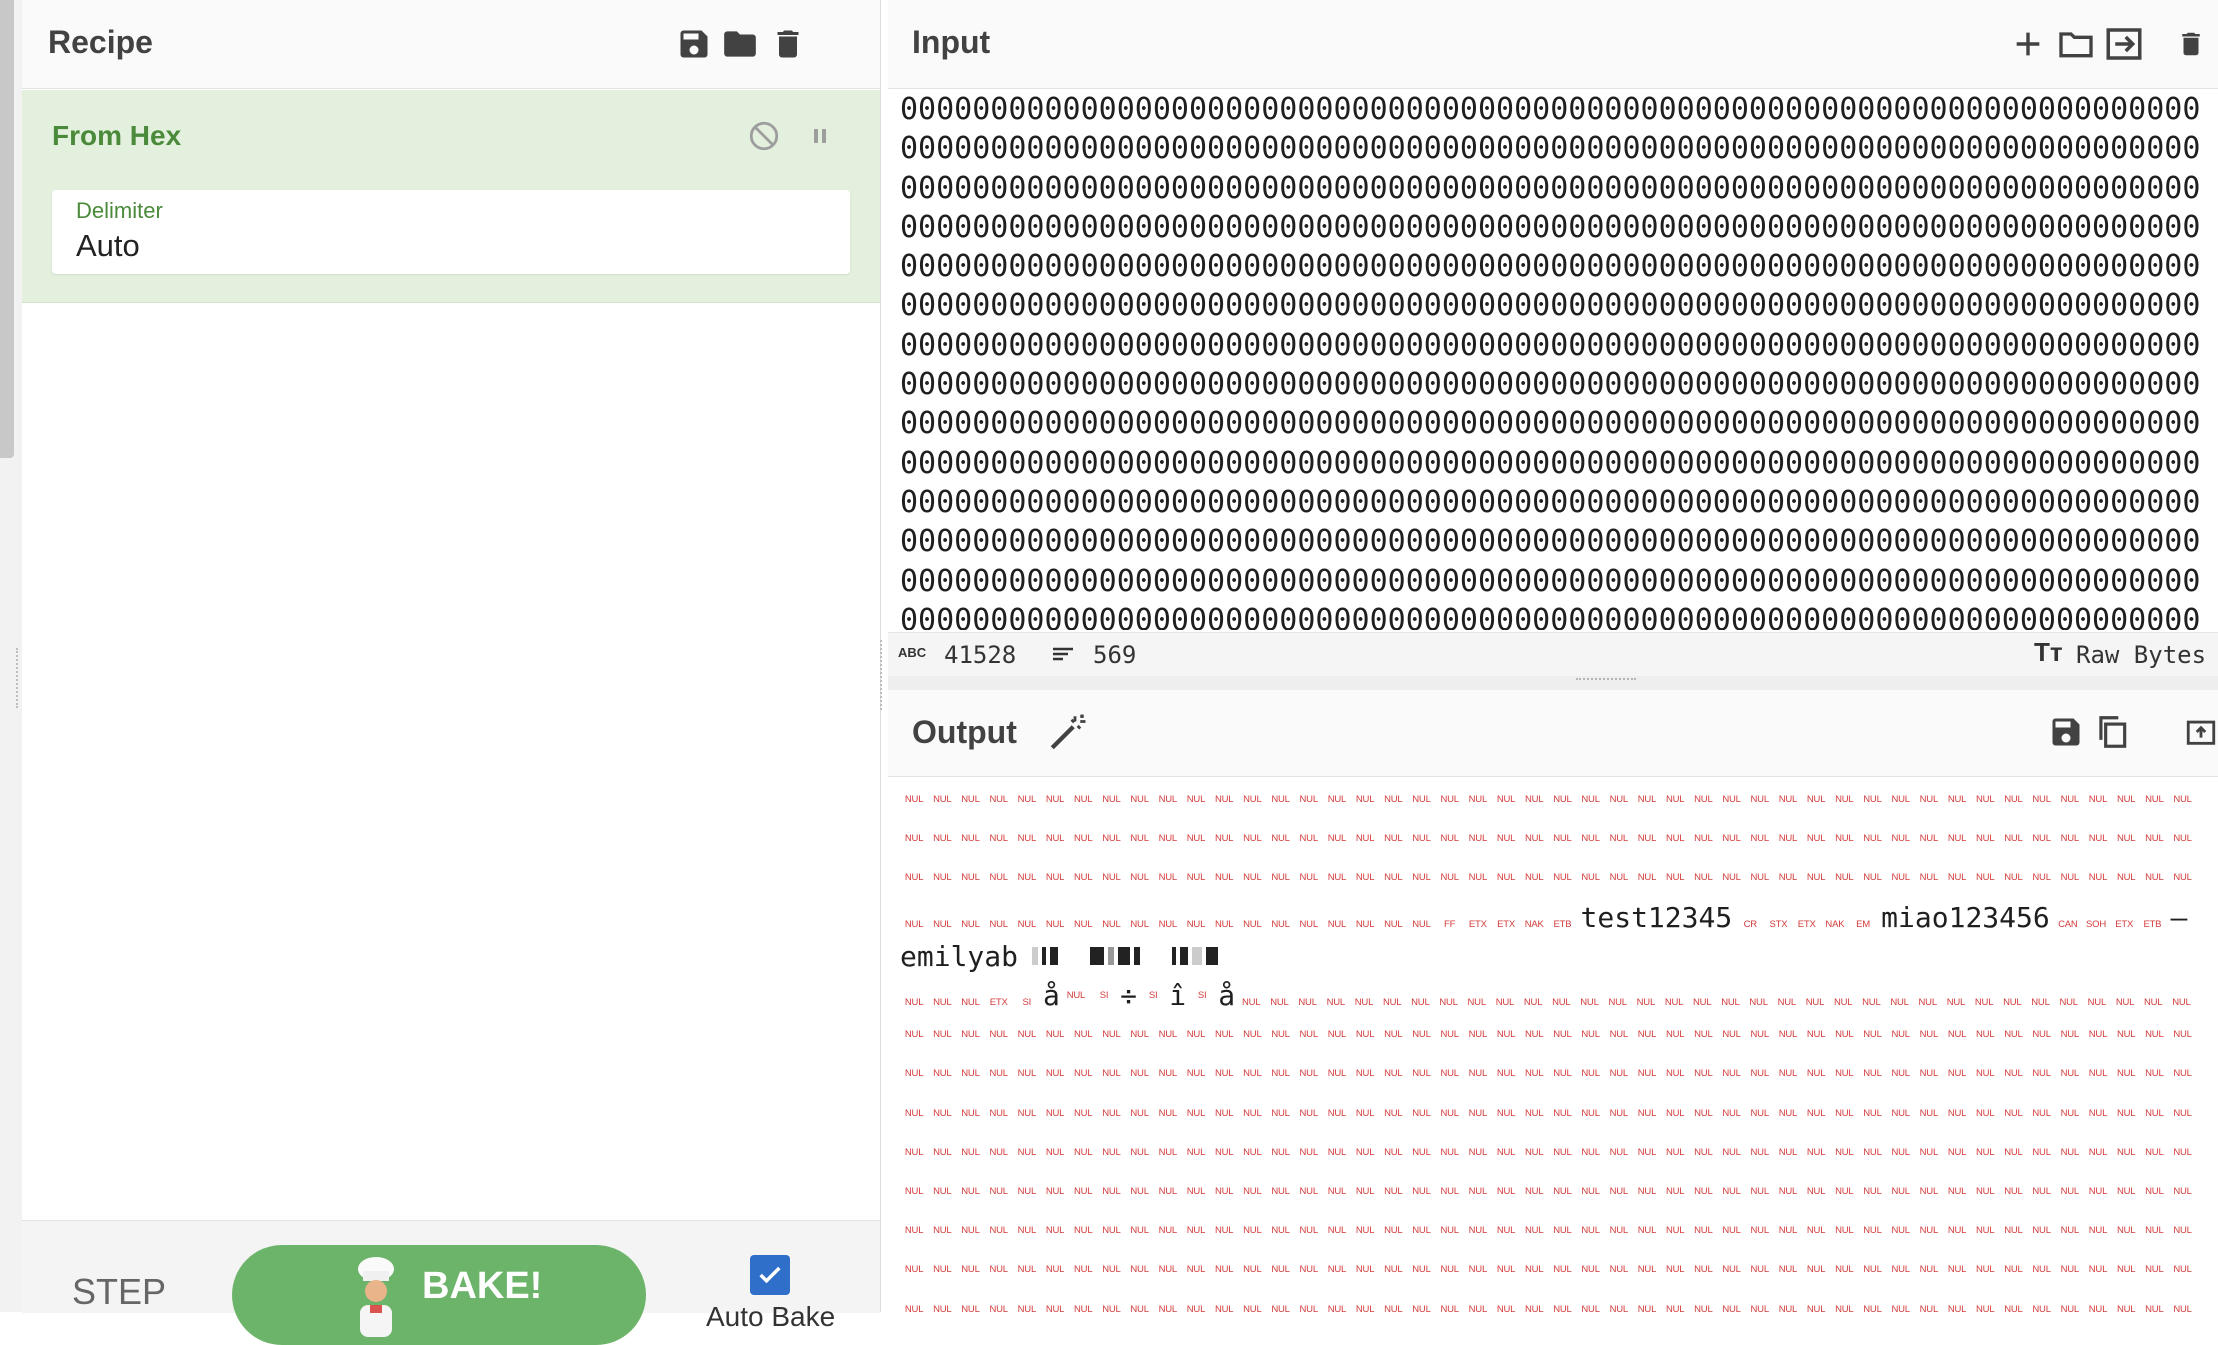 The height and width of the screenshot is (1345, 2218). Describe the element at coordinates (1656, 917) in the screenshot. I see `output-text-test: test12345` at that location.